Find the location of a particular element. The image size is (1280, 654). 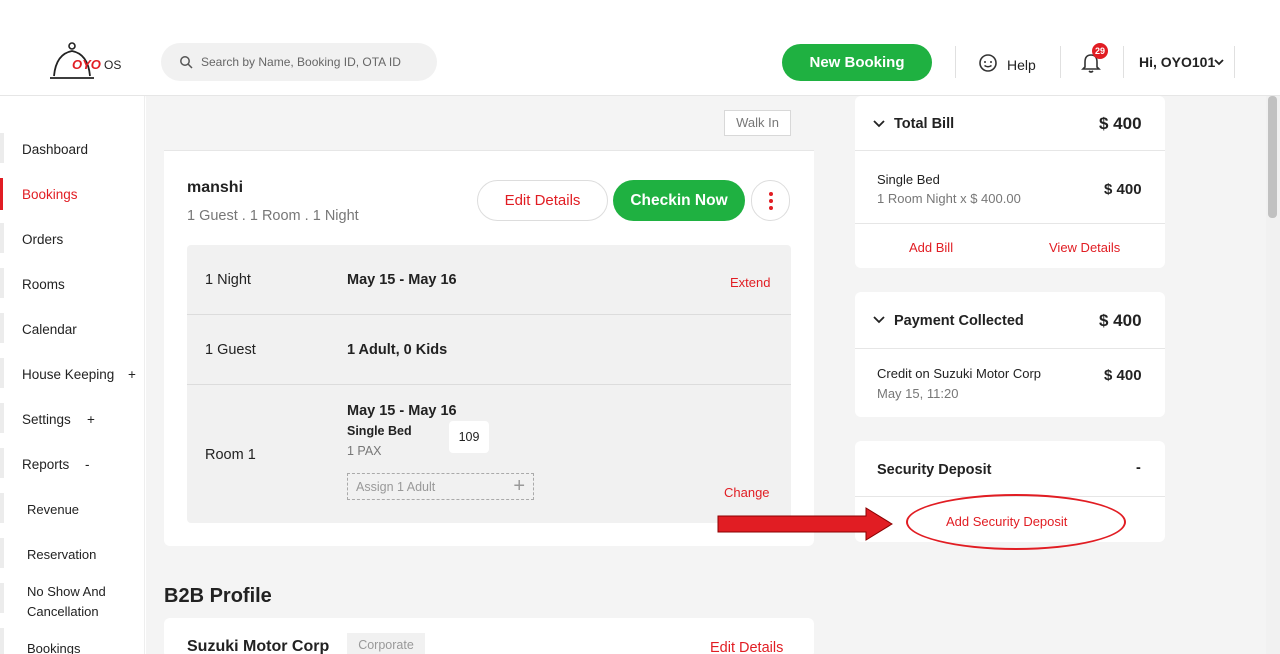

room-pax: 1 PAX is located at coordinates (364, 451).